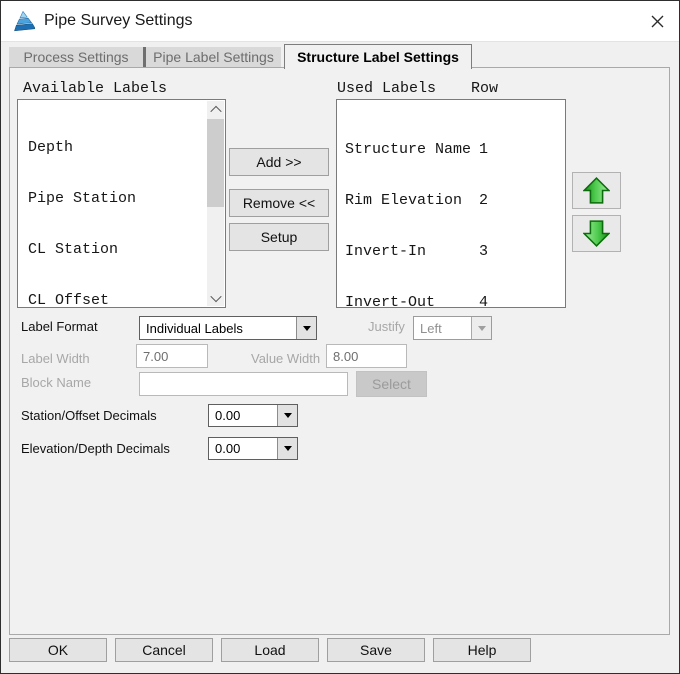  What do you see at coordinates (56, 382) in the screenshot?
I see `block-name-label: Block Name` at bounding box center [56, 382].